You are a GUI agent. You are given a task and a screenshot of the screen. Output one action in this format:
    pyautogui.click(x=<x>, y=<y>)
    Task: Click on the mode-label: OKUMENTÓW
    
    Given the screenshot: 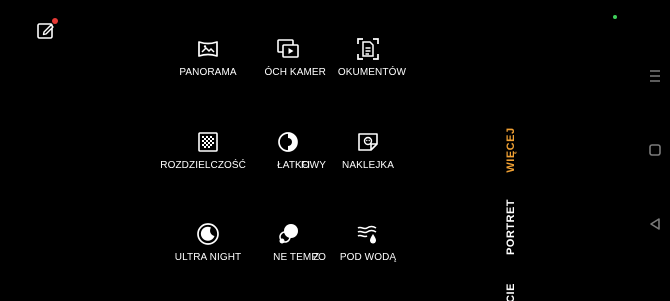 What is the action you would take?
    pyautogui.click(x=371, y=72)
    